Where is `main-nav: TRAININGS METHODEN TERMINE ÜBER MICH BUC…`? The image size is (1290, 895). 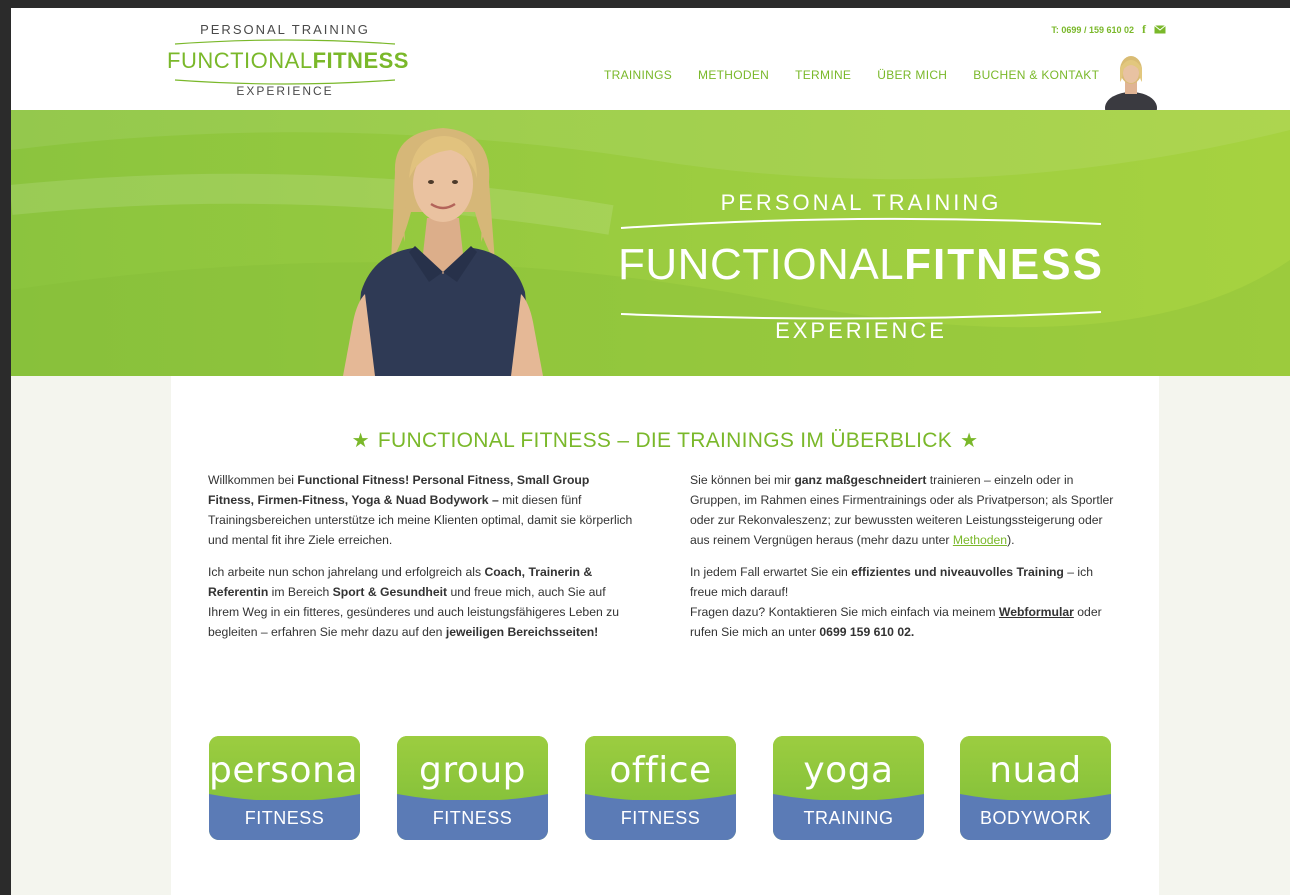 main-nav: TRAININGS METHODEN TERMINE ÜBER MICH BUC… is located at coordinates (851, 75).